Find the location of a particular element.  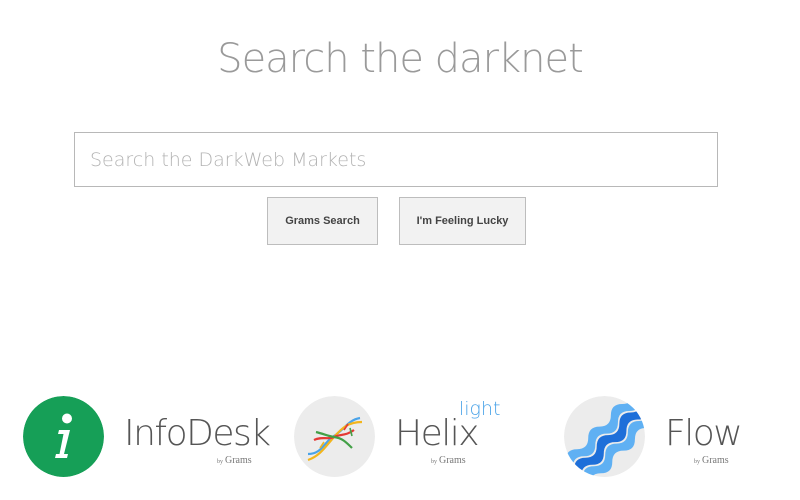

app-link-helix: Helix light by Grams is located at coordinates (399, 436).